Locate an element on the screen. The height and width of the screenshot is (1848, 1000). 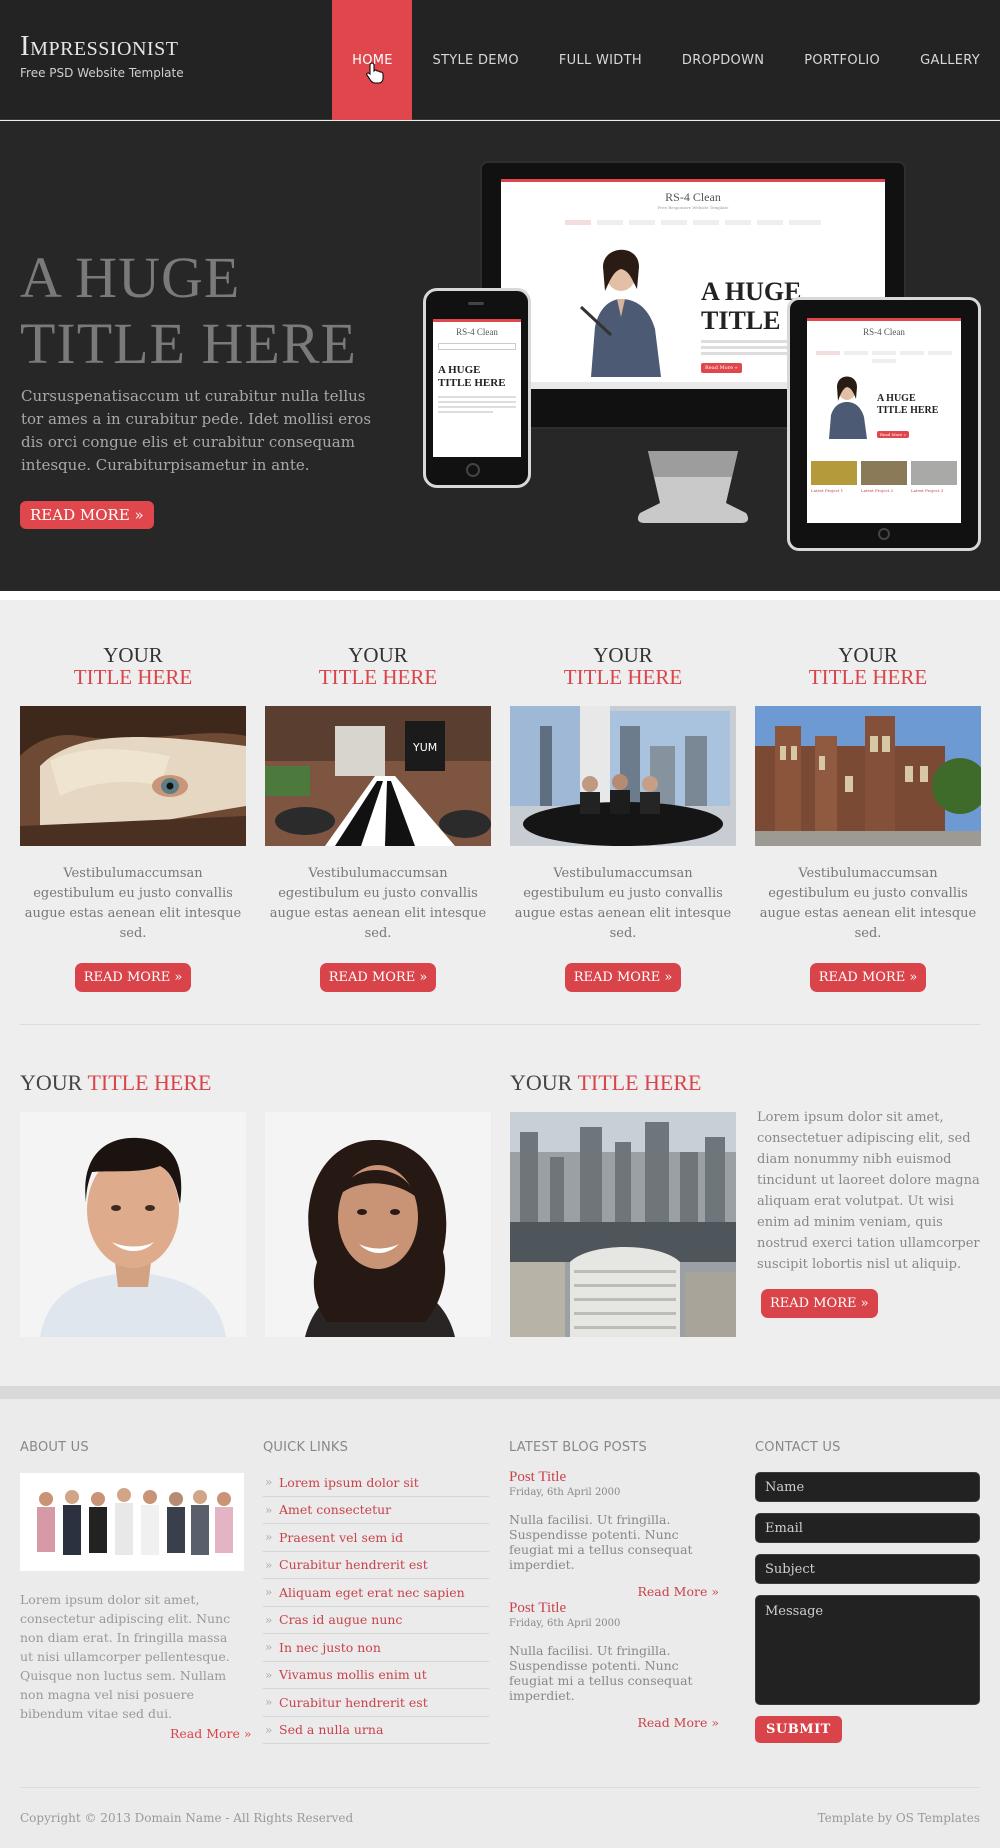
team-group-photo is located at coordinates (132, 1522).